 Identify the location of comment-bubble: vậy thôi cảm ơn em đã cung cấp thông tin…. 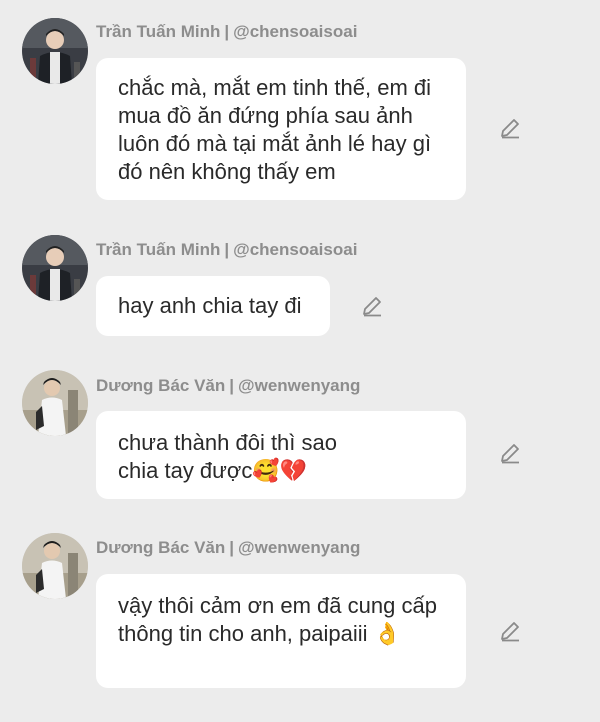
(281, 631).